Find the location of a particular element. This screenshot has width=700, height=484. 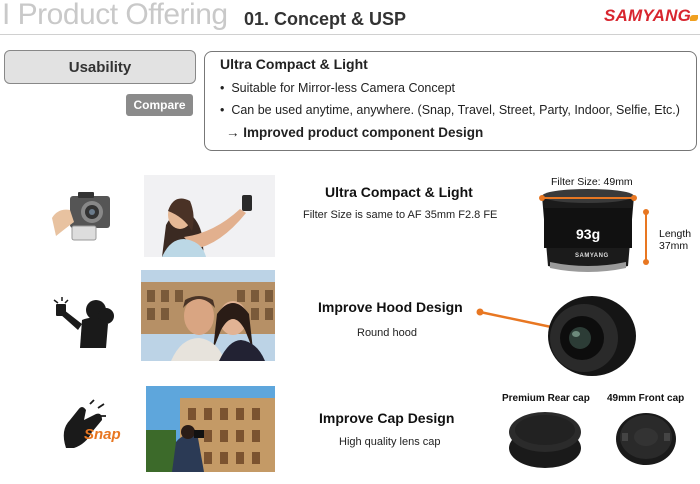

feature-conclusion: → Improved product component Design is located at coordinates (354, 132).